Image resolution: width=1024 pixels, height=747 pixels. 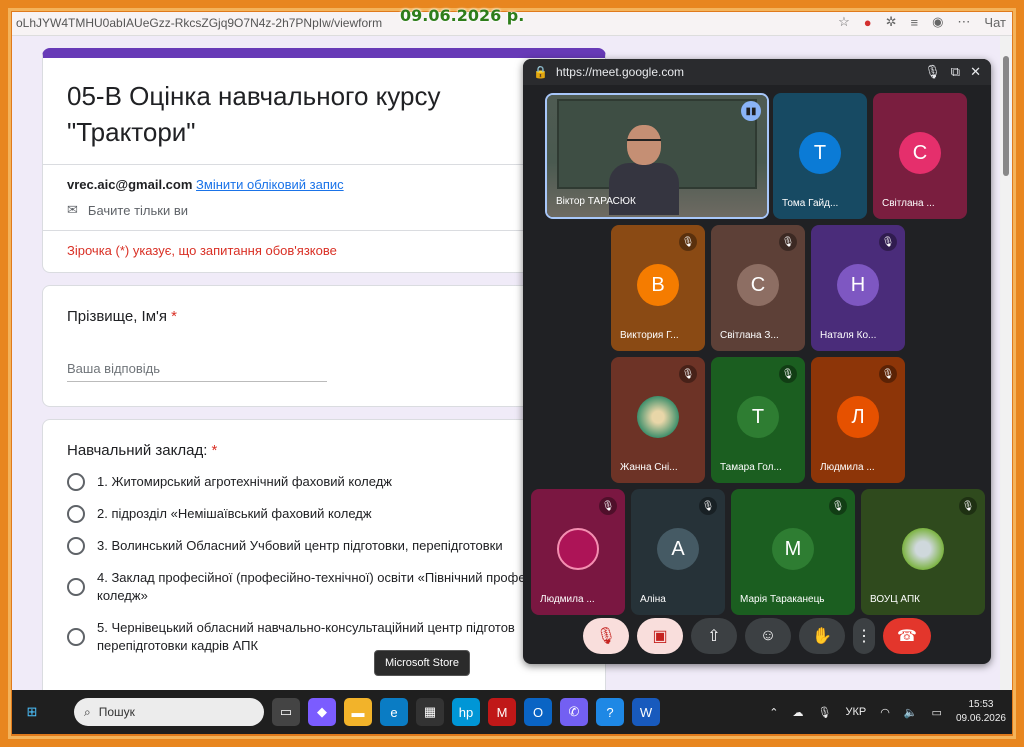 What do you see at coordinates (538, 712) in the screenshot?
I see `outlook-icon: O` at bounding box center [538, 712].